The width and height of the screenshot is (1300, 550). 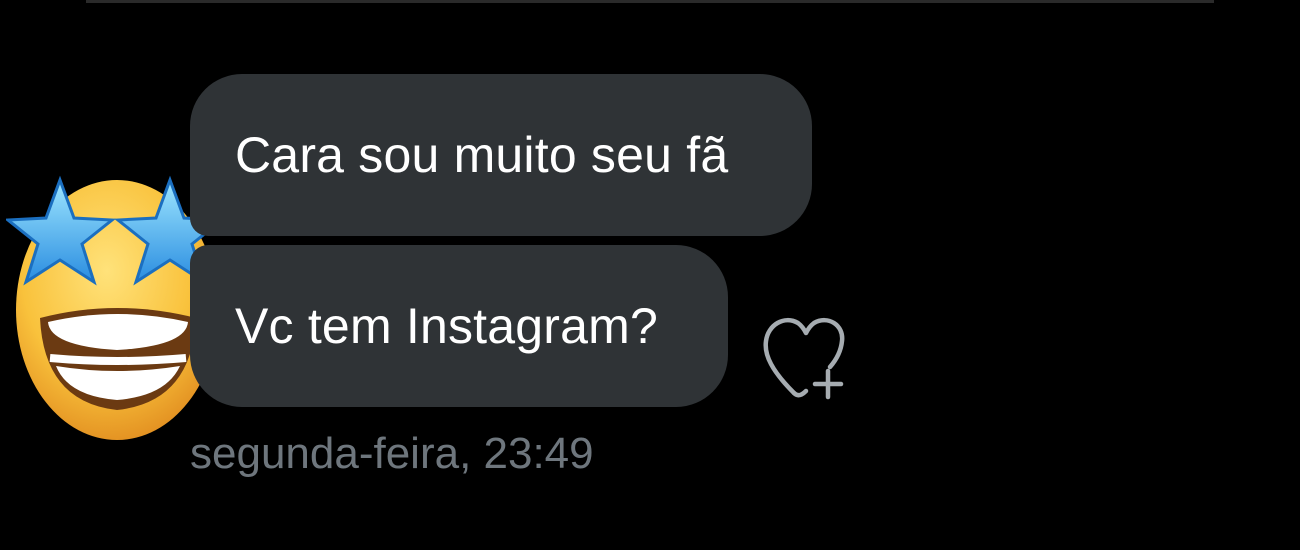 What do you see at coordinates (804, 354) in the screenshot?
I see `heart-plus-icon` at bounding box center [804, 354].